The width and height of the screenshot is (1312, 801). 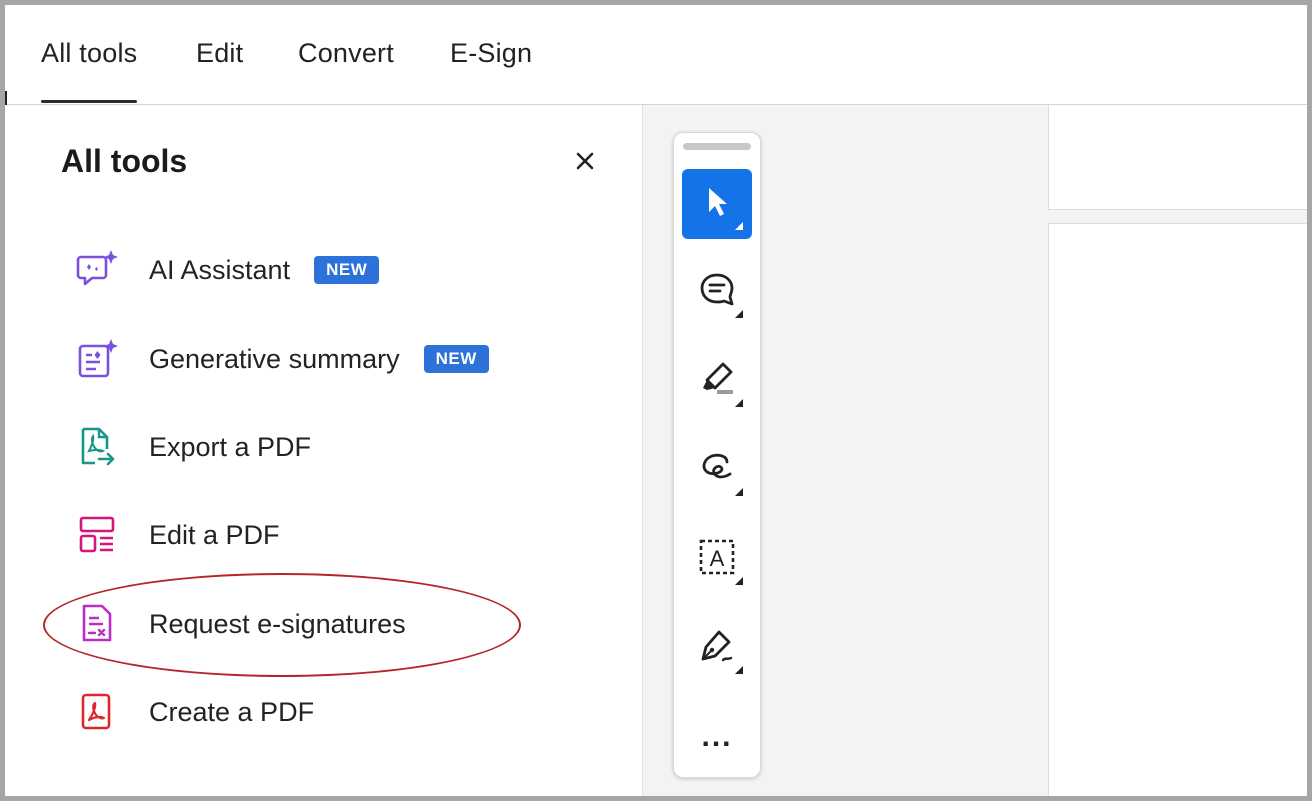 What do you see at coordinates (230, 446) in the screenshot?
I see `tool-label: Export a PDF` at bounding box center [230, 446].